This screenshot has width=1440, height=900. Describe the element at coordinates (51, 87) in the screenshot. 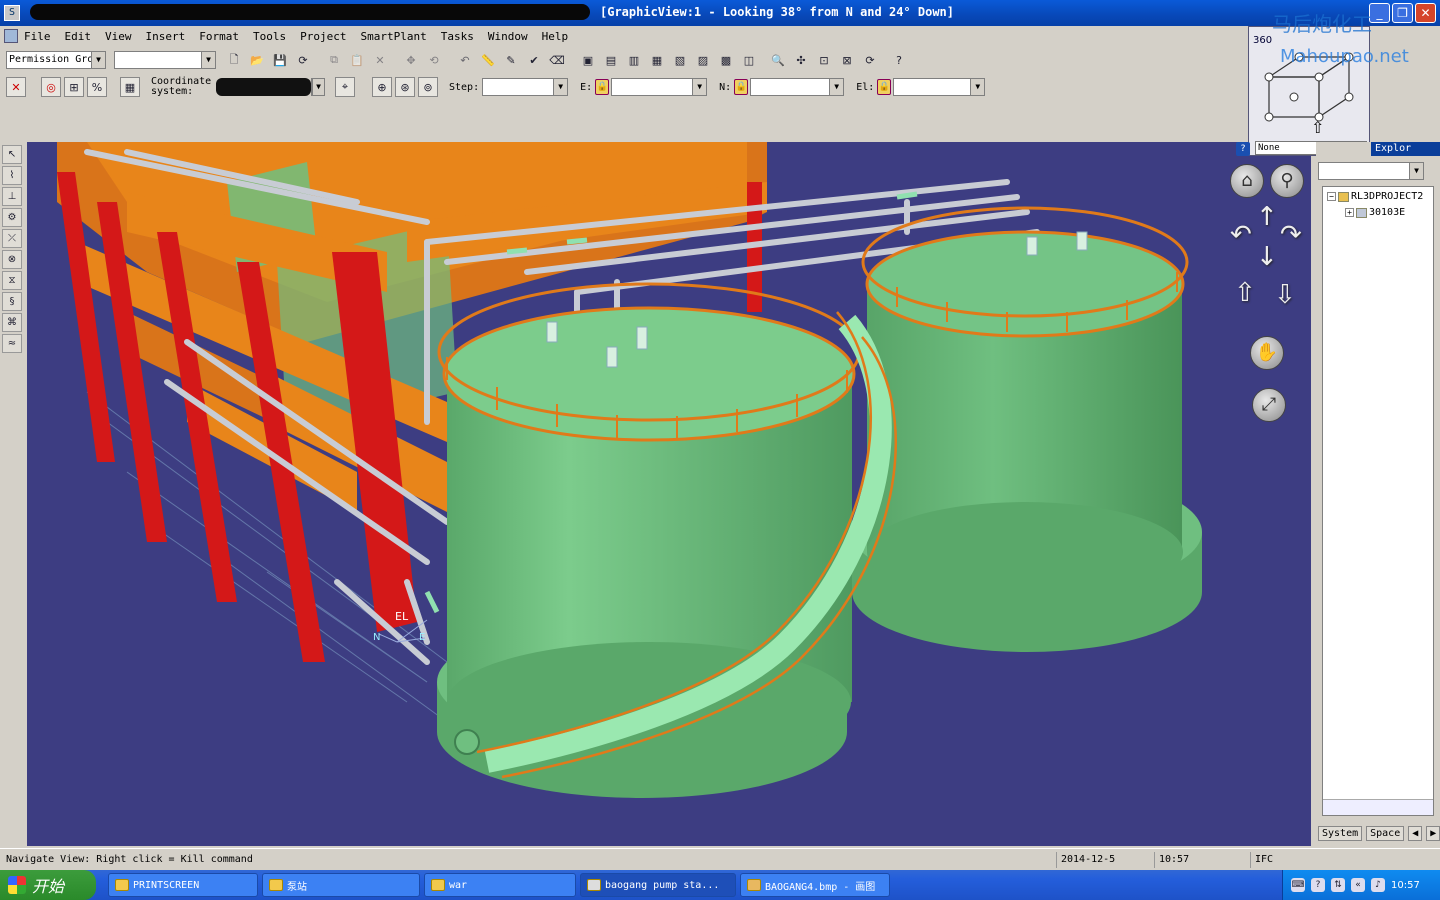

I see `target-icon: ◎` at that location.